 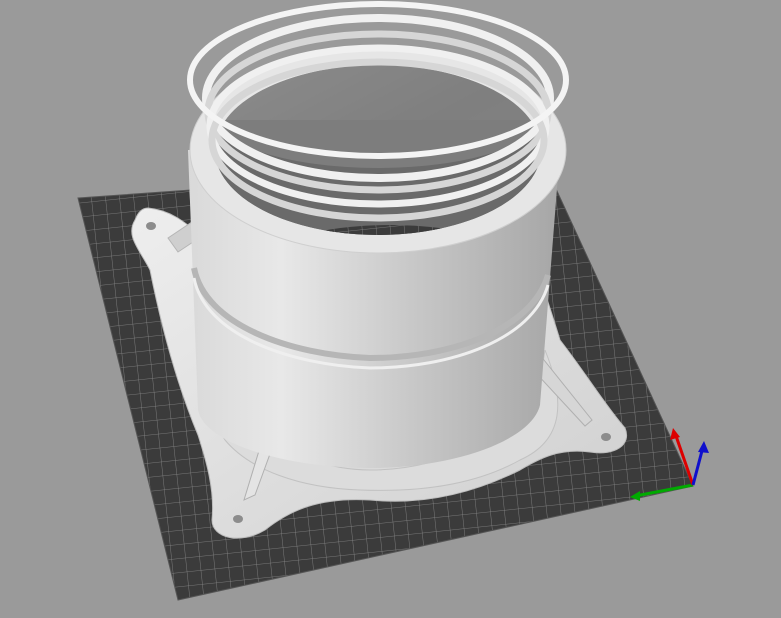 What do you see at coordinates (698, 466) in the screenshot?
I see `z-axis-line` at bounding box center [698, 466].